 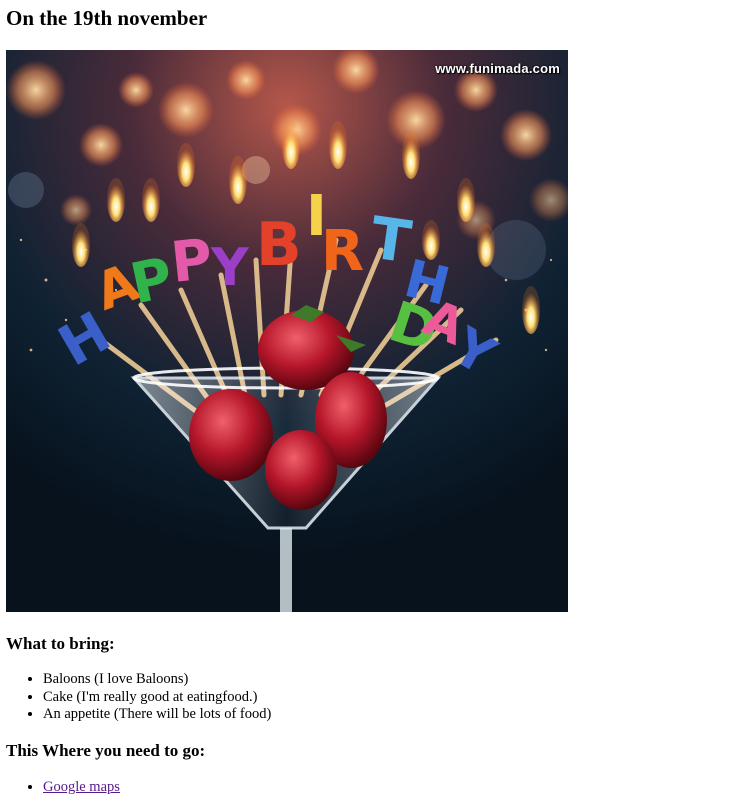 What do you see at coordinates (192, 261) in the screenshot?
I see `svg-text: P` at bounding box center [192, 261].